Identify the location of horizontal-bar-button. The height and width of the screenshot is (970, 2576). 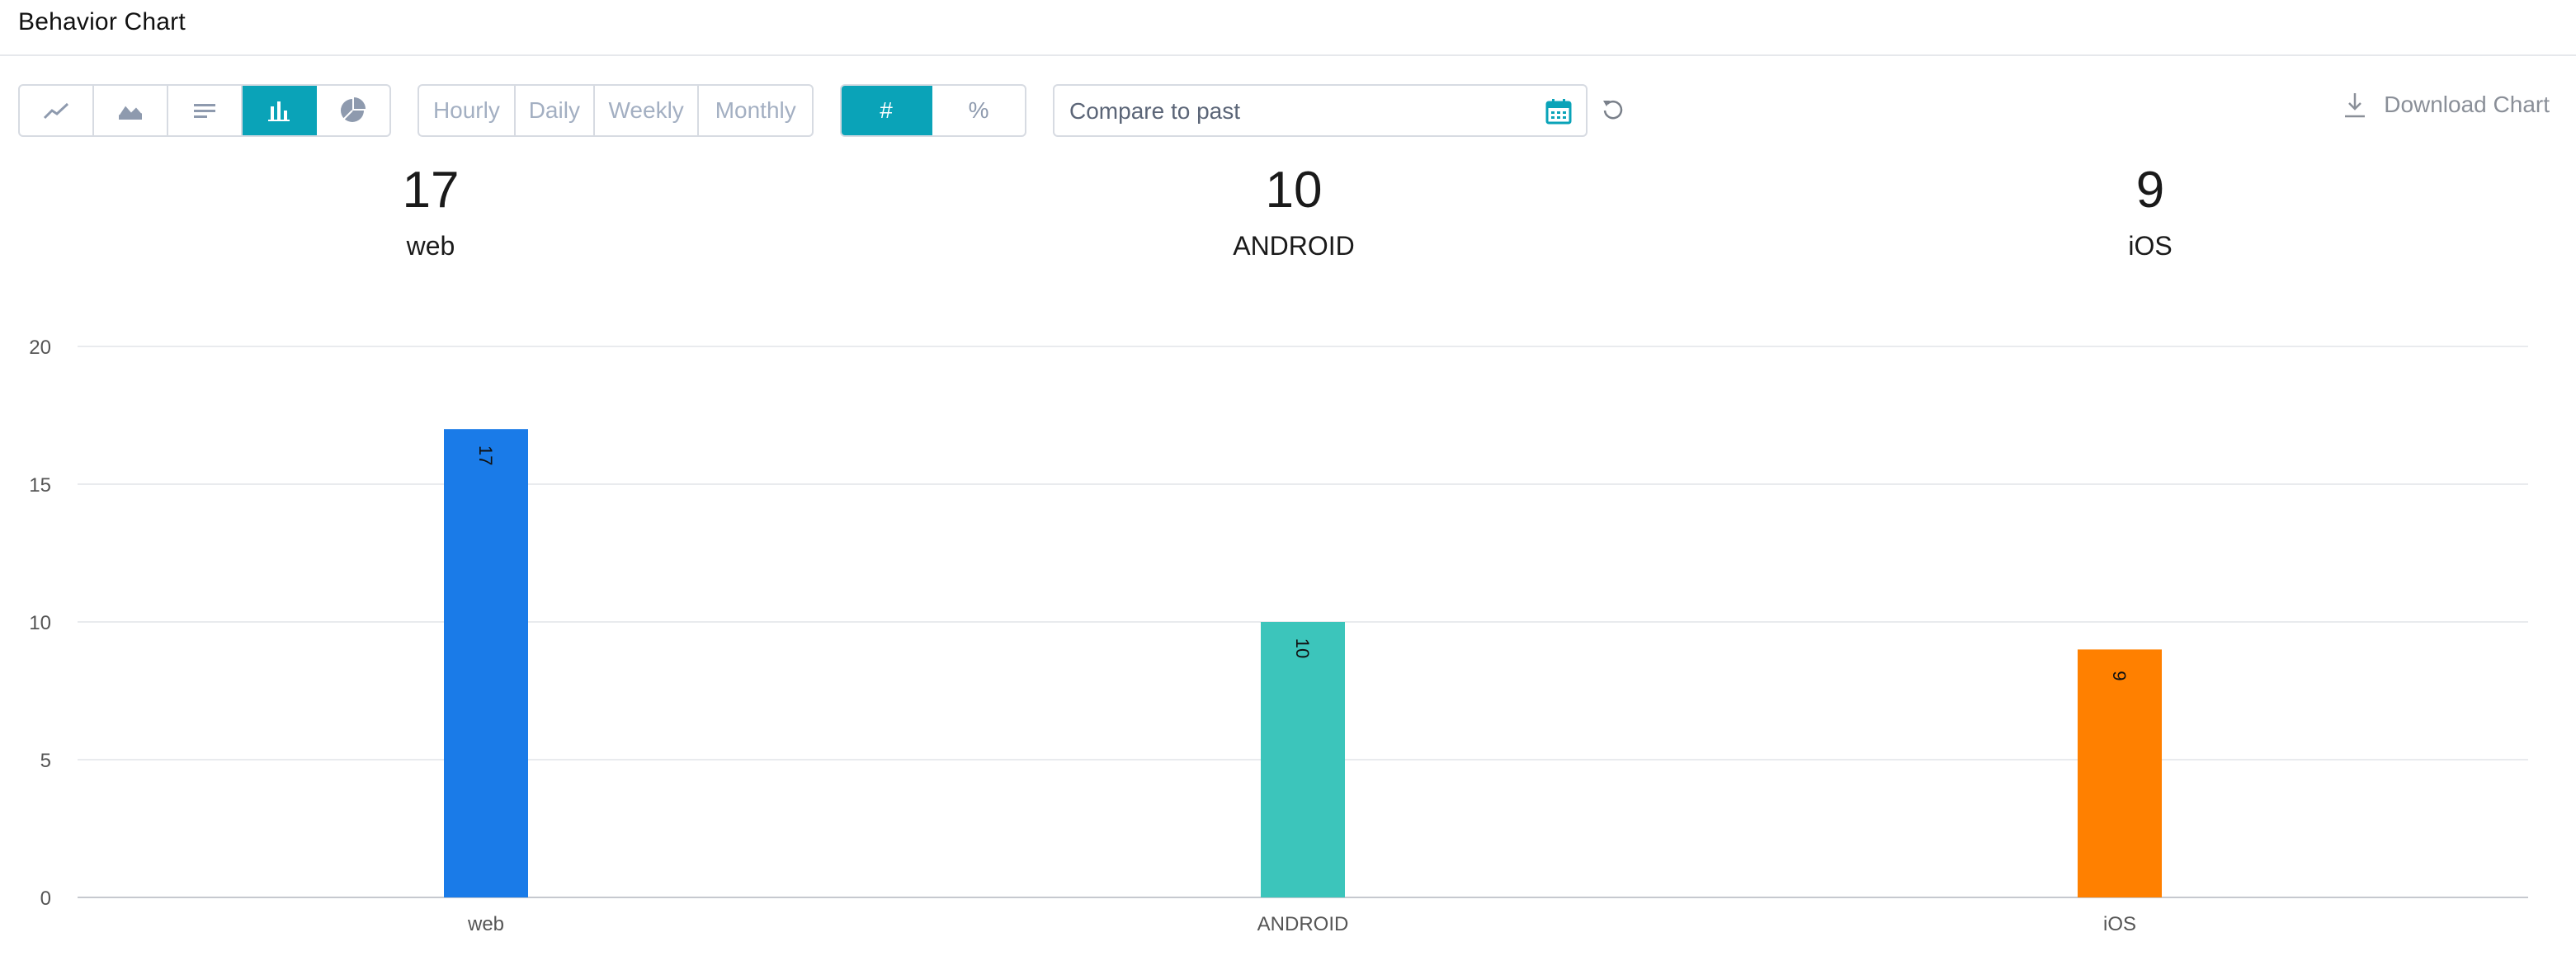
(205, 110).